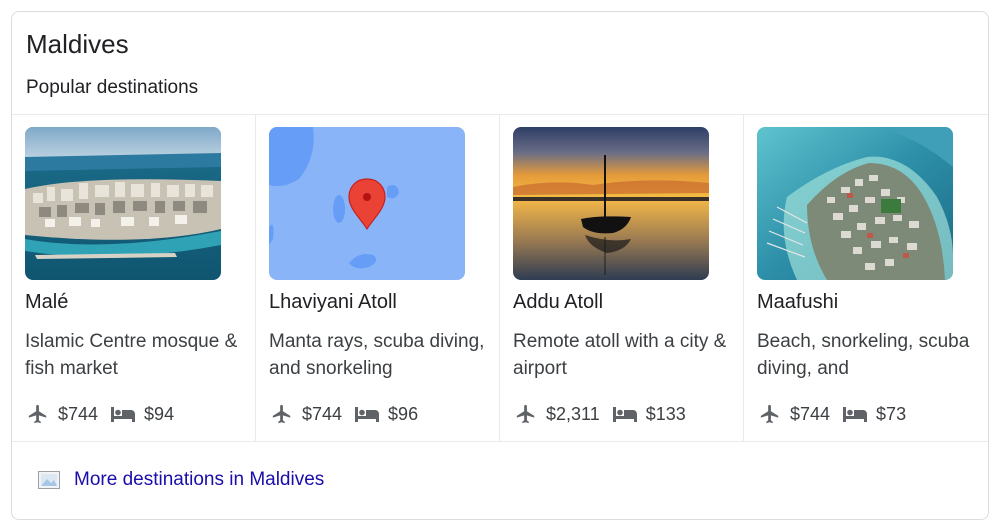 This screenshot has height=529, width=997. I want to click on hotel-price: $133, so click(665, 413).